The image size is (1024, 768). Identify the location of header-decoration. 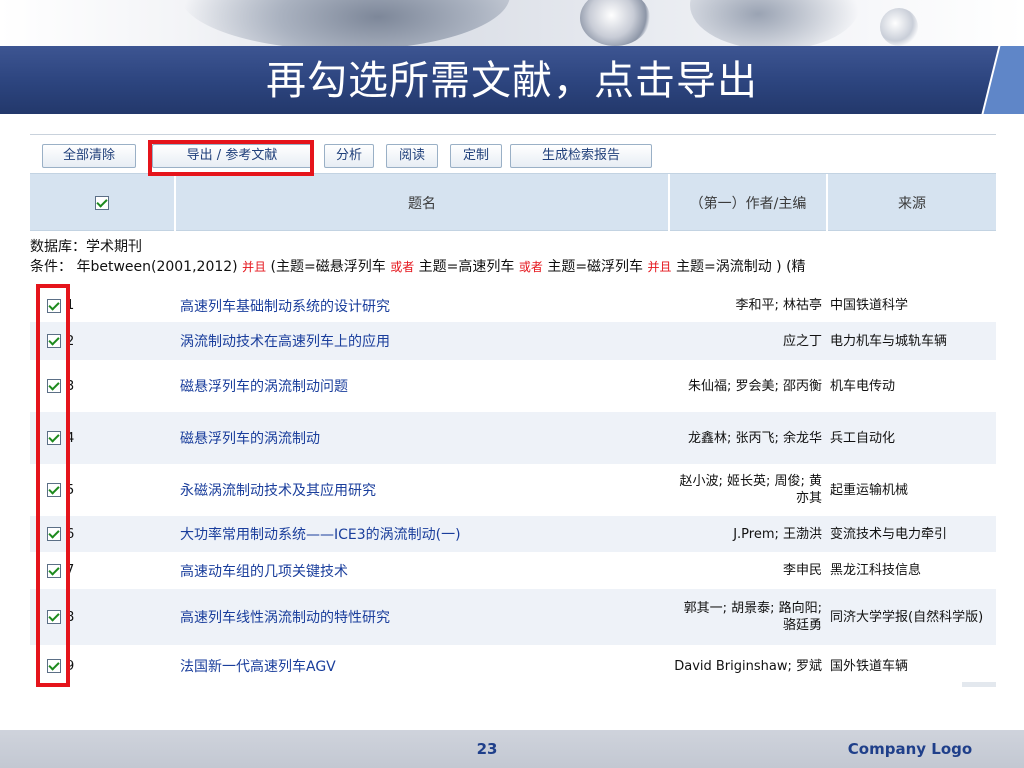
(512, 24).